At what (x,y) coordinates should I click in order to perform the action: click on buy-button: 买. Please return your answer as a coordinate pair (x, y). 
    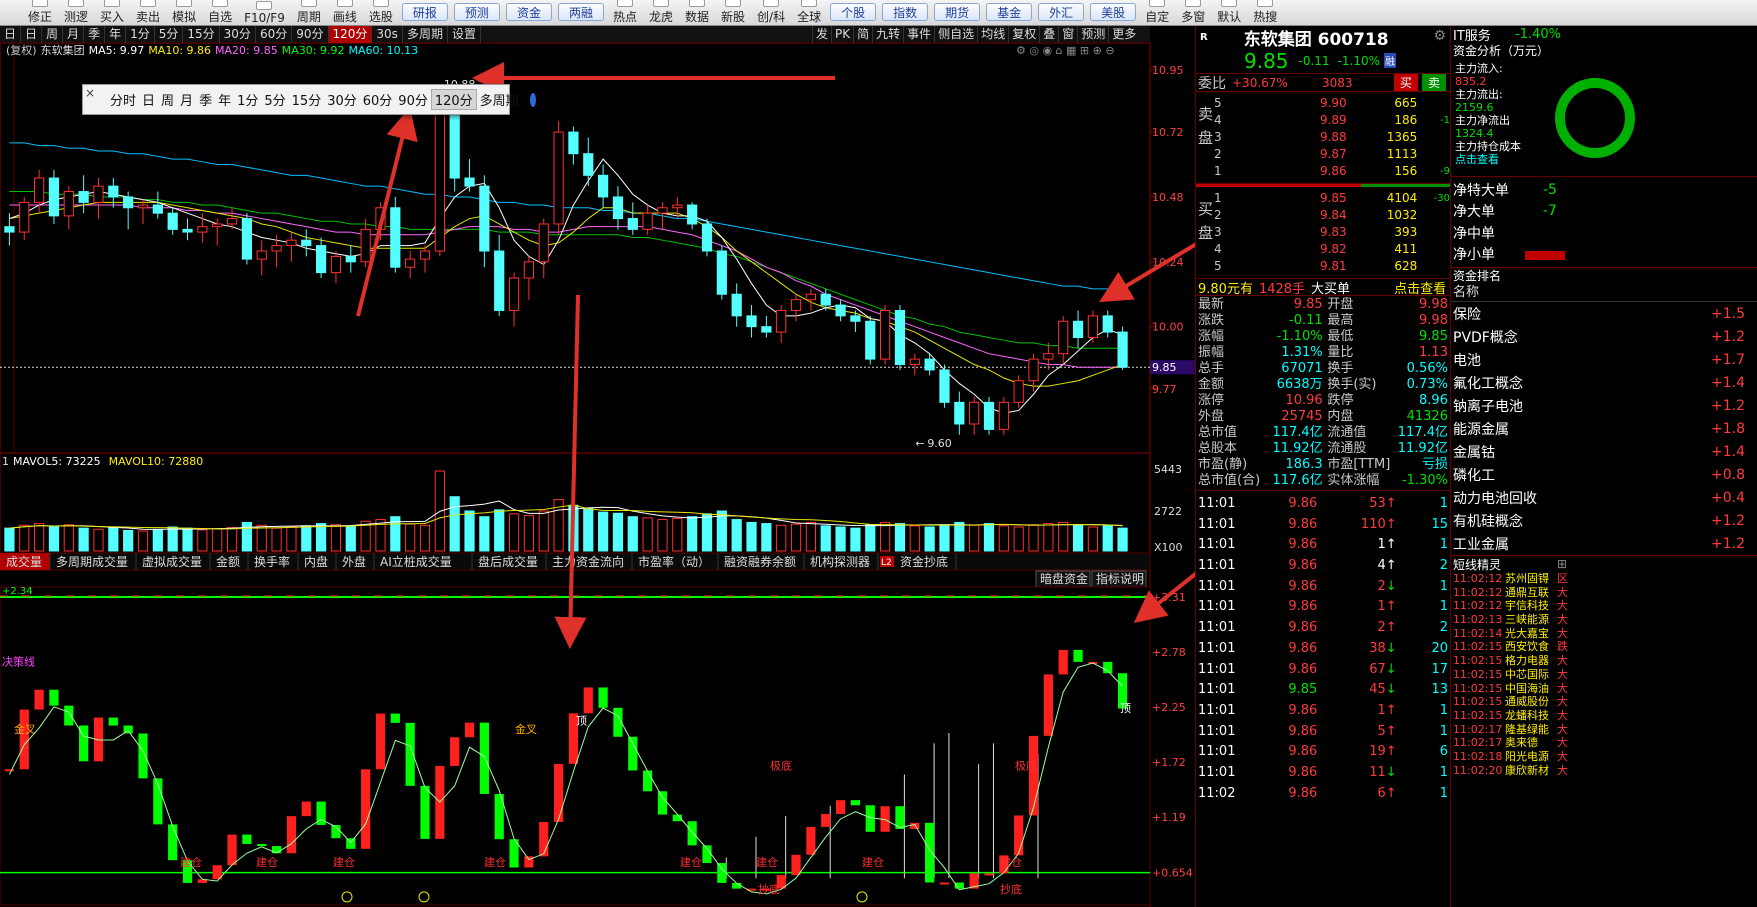
    Looking at the image, I should click on (1406, 82).